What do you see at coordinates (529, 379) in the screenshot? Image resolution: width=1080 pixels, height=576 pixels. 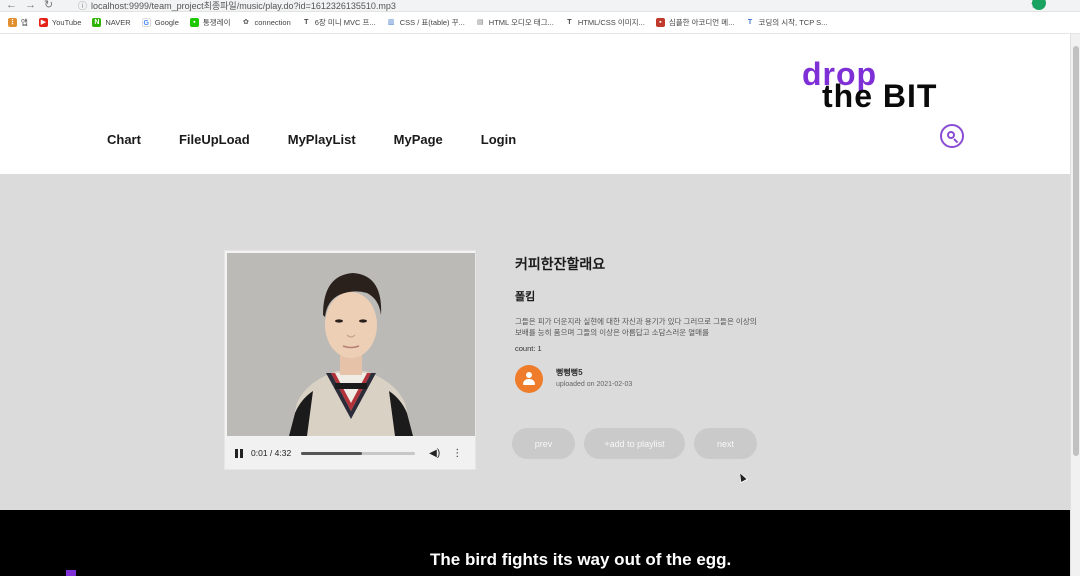 I see `user-avatar-icon` at bounding box center [529, 379].